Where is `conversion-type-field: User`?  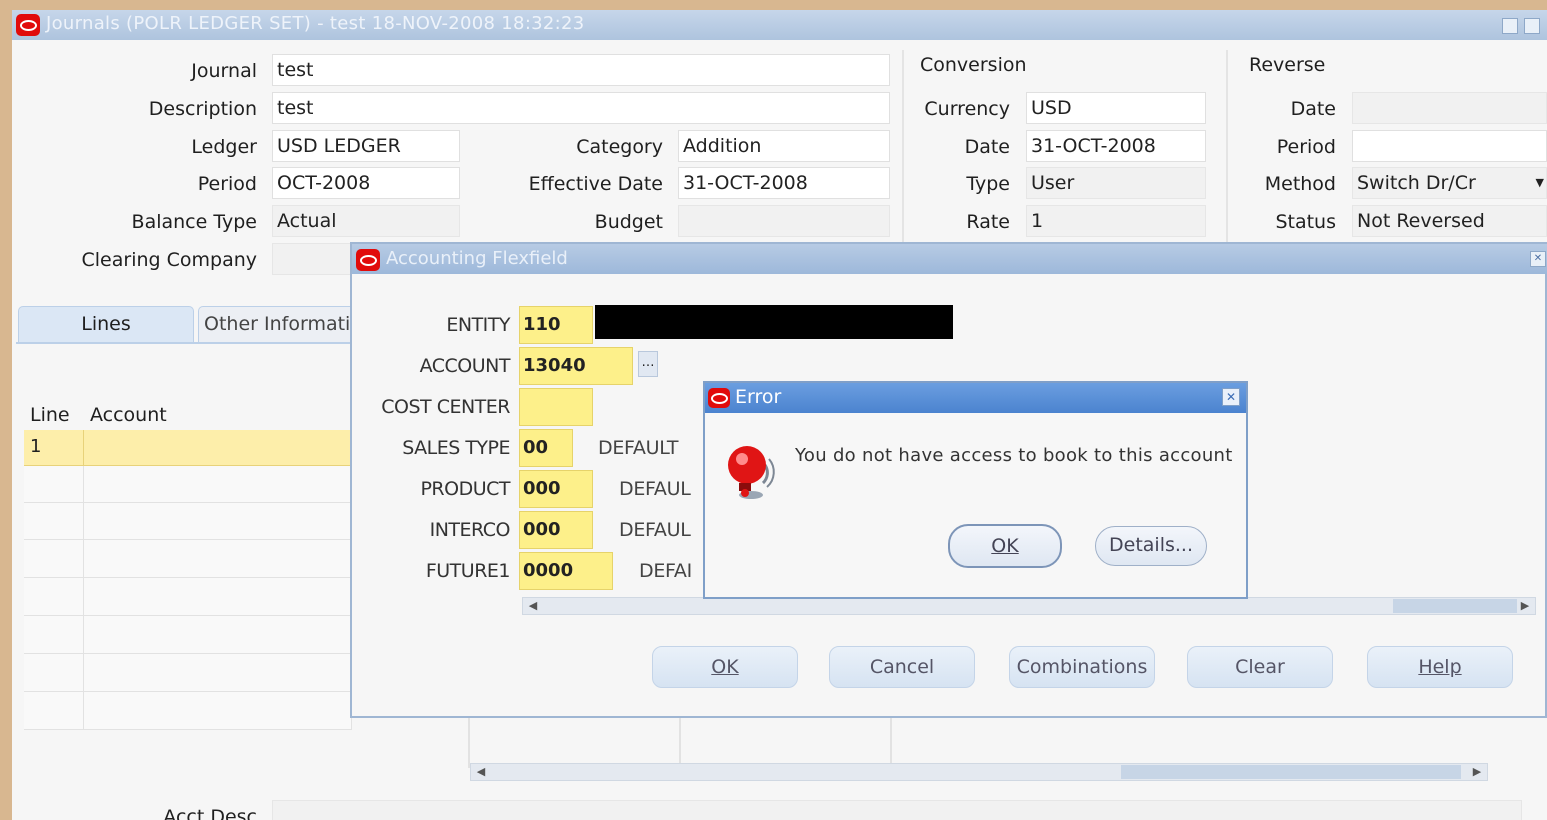
conversion-type-field: User is located at coordinates (1116, 183).